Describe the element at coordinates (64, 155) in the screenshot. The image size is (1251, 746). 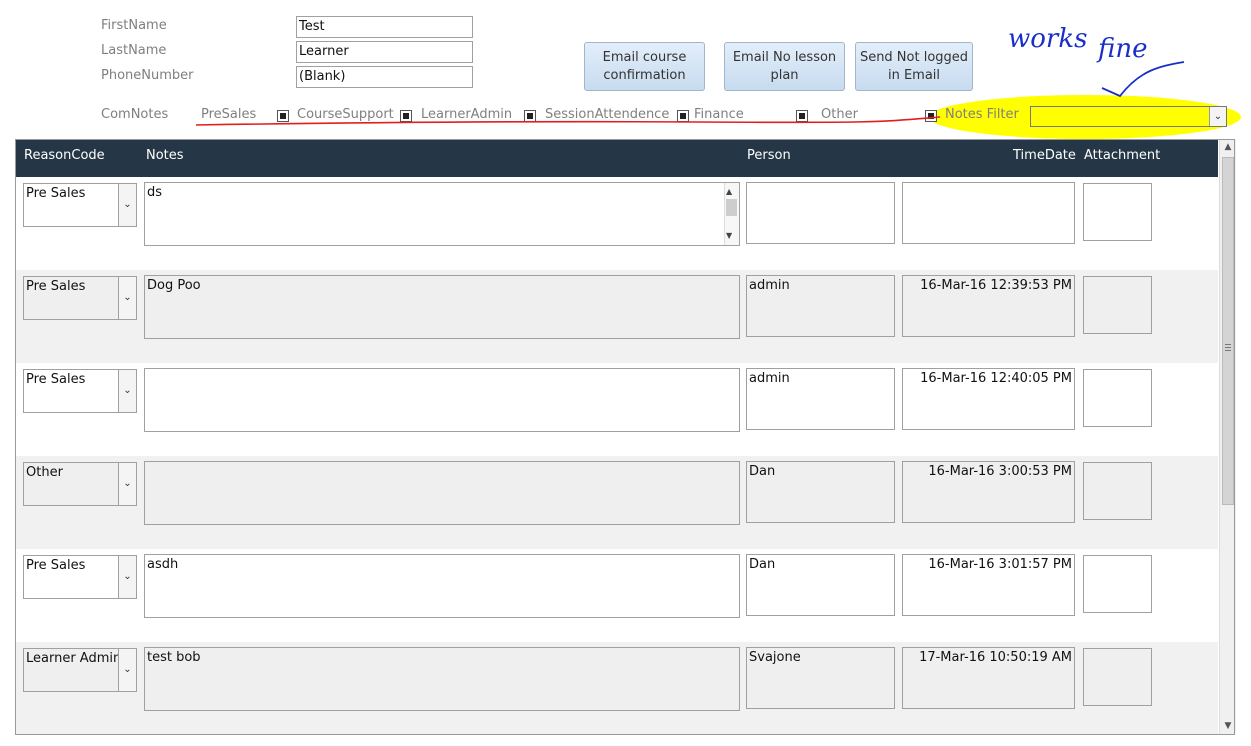
I see `header-reasoncode: ReasonCode` at that location.